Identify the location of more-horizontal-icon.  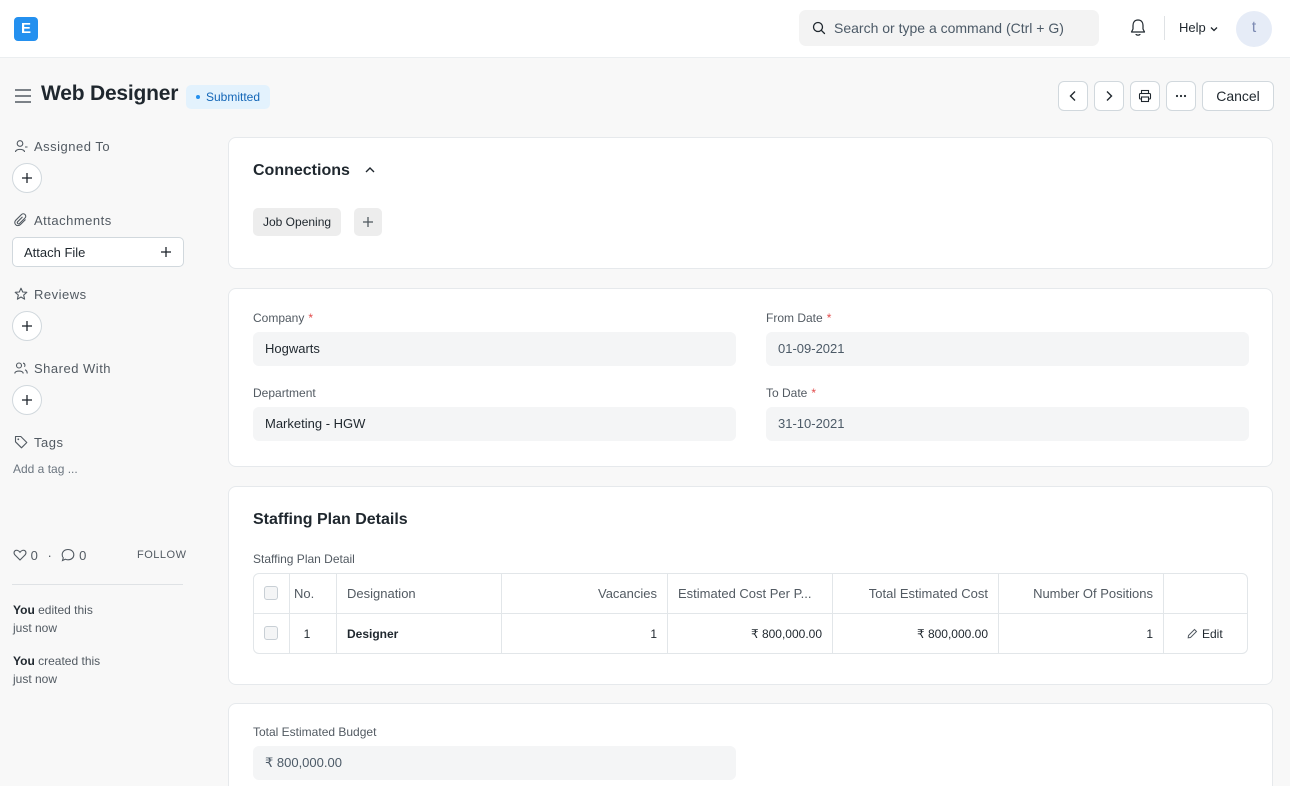
(1181, 96).